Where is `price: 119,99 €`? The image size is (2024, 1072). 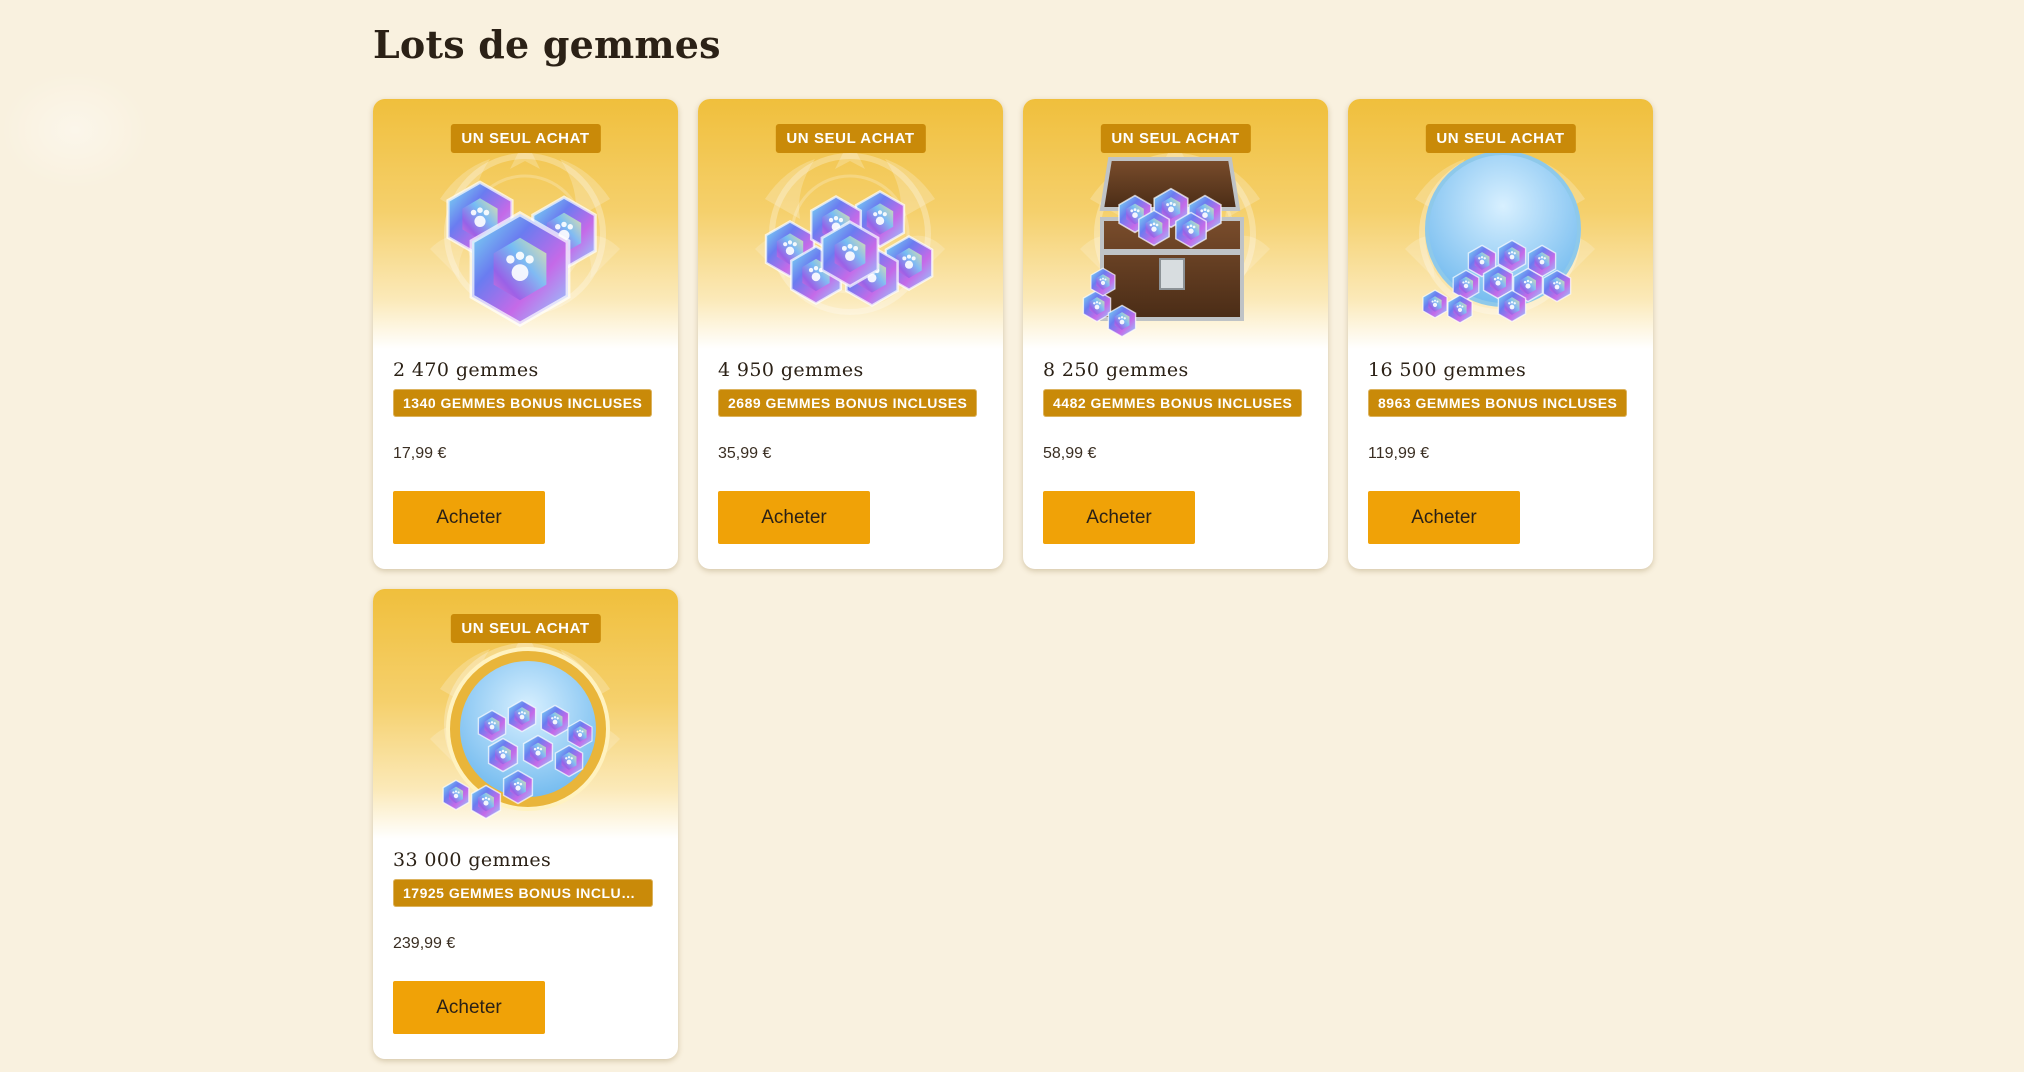 price: 119,99 € is located at coordinates (1399, 453).